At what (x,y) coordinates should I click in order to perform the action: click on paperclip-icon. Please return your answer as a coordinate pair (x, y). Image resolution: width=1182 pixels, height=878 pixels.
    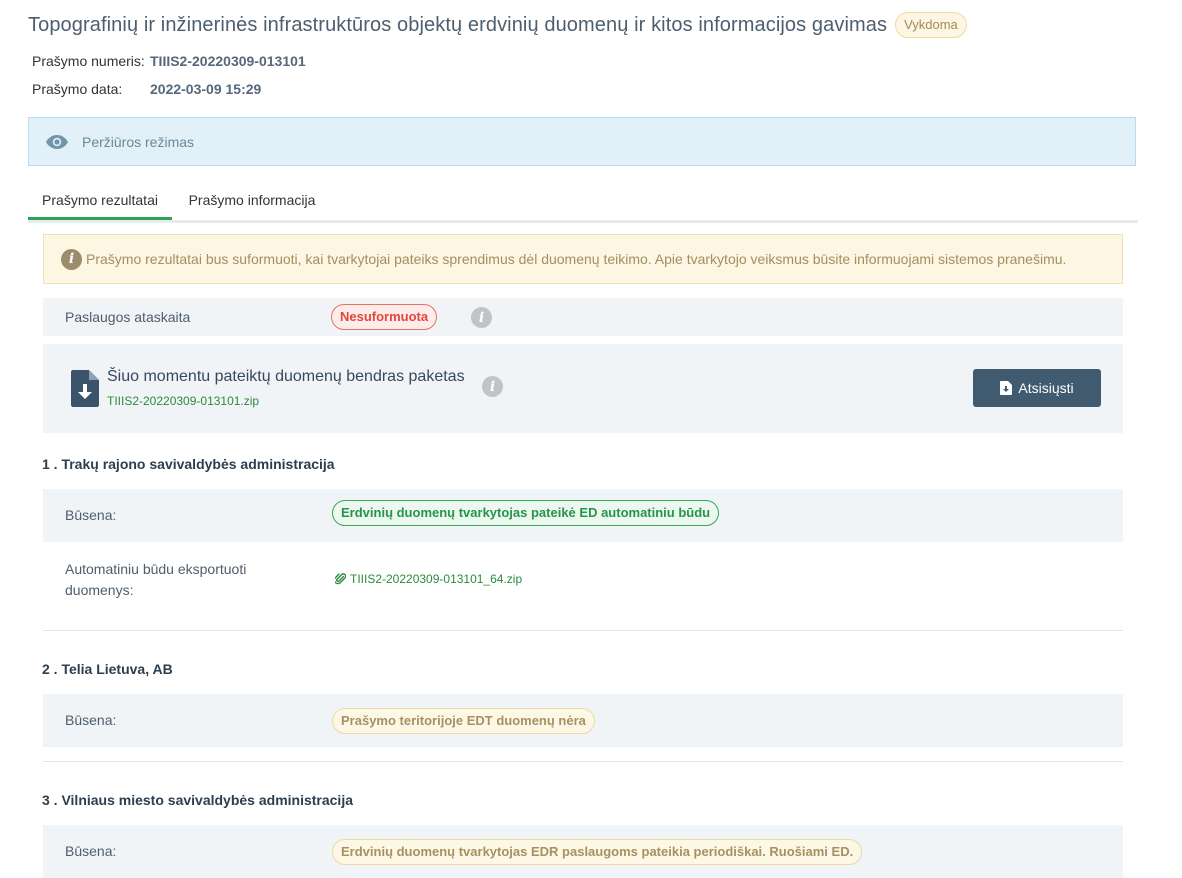
    Looking at the image, I should click on (340, 579).